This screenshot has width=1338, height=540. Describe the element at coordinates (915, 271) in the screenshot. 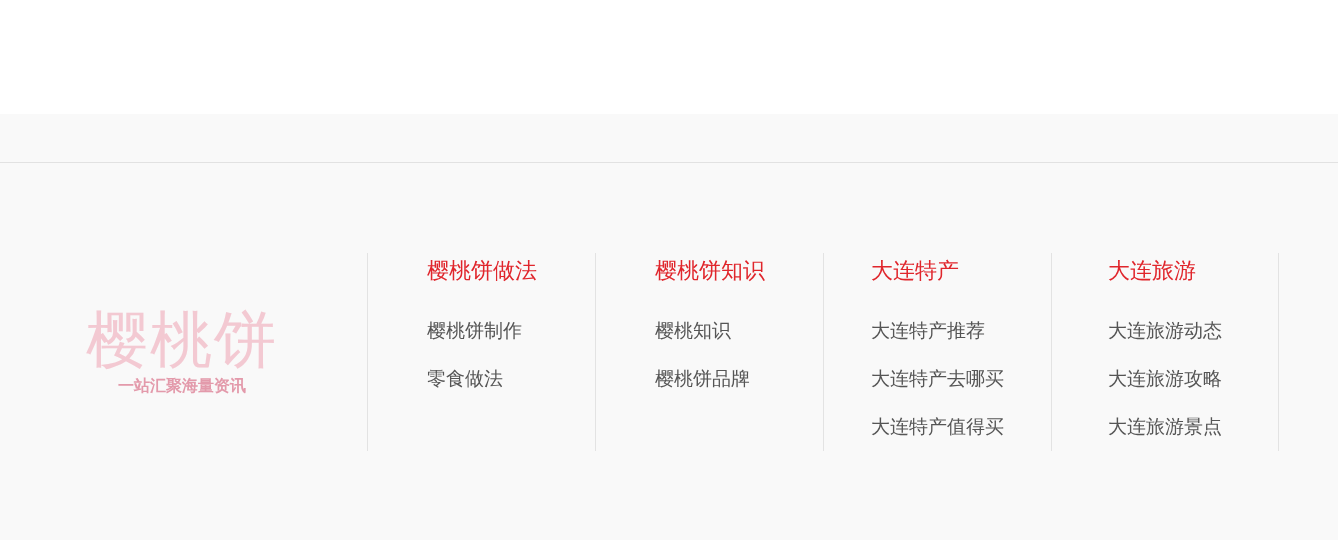

I see `column-heading: 大连特产` at that location.